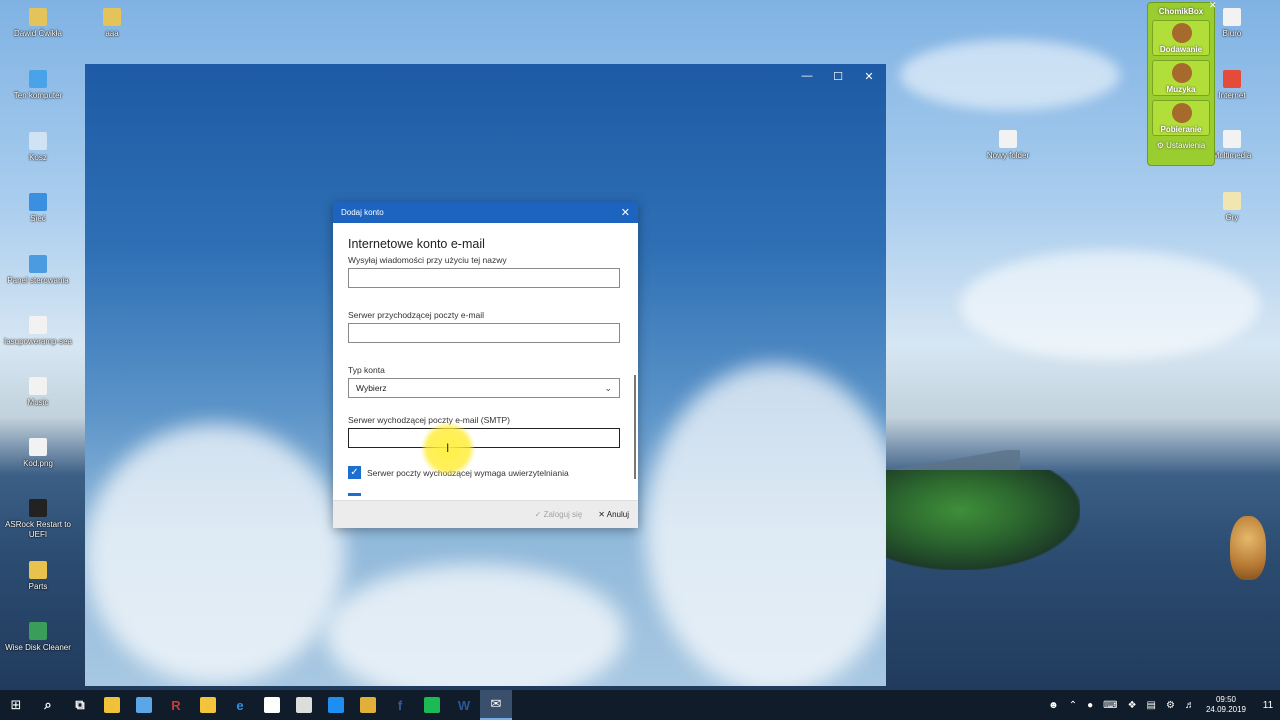  What do you see at coordinates (485, 514) in the screenshot?
I see `dialog-footer: ✓ Zaloguj się ✕ Anuluj` at bounding box center [485, 514].